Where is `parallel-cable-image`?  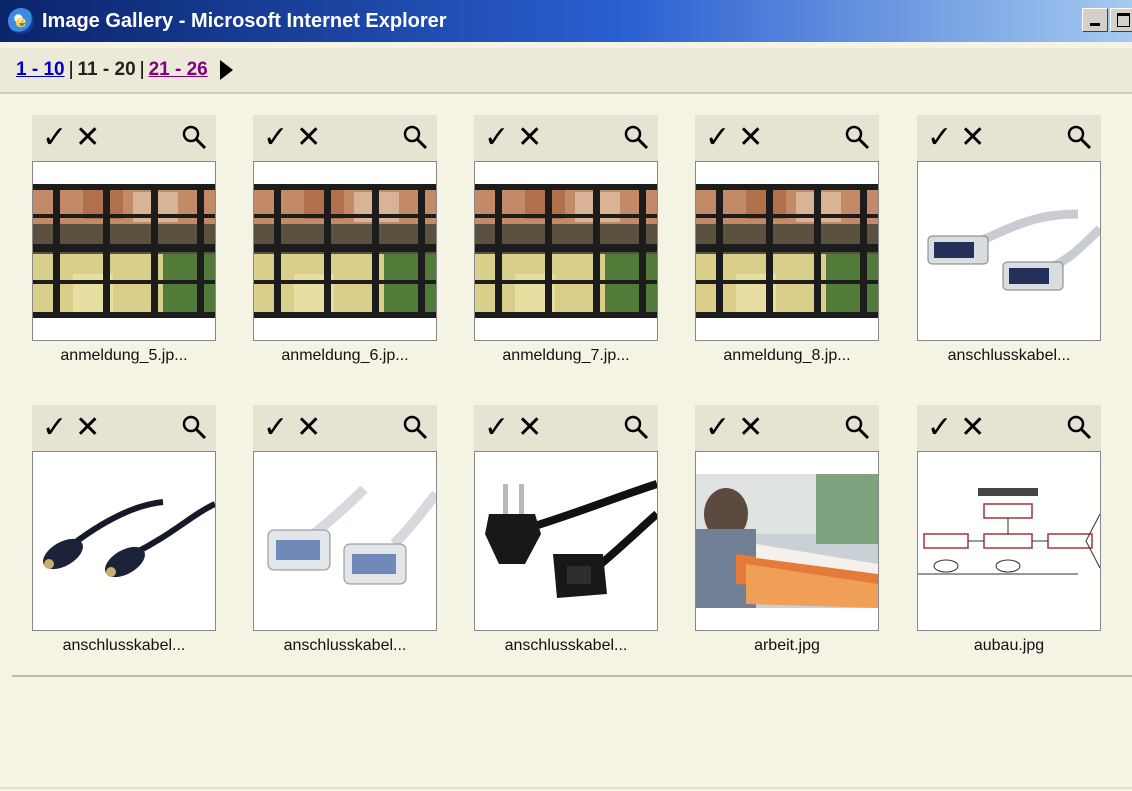
parallel-cable-image is located at coordinates (1009, 251).